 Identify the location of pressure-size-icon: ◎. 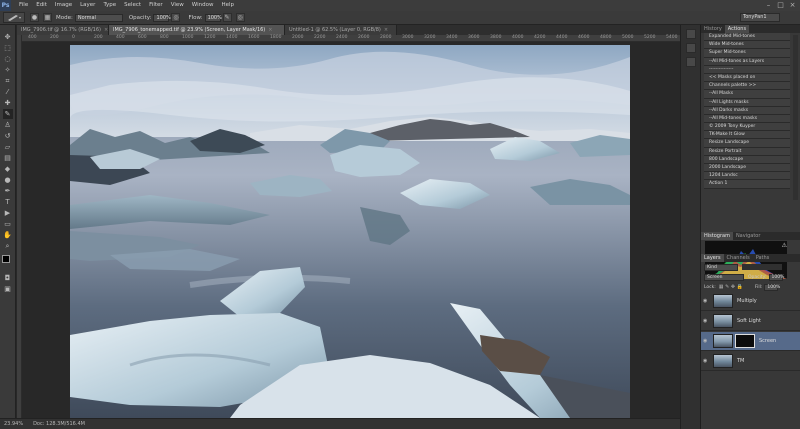
(240, 17).